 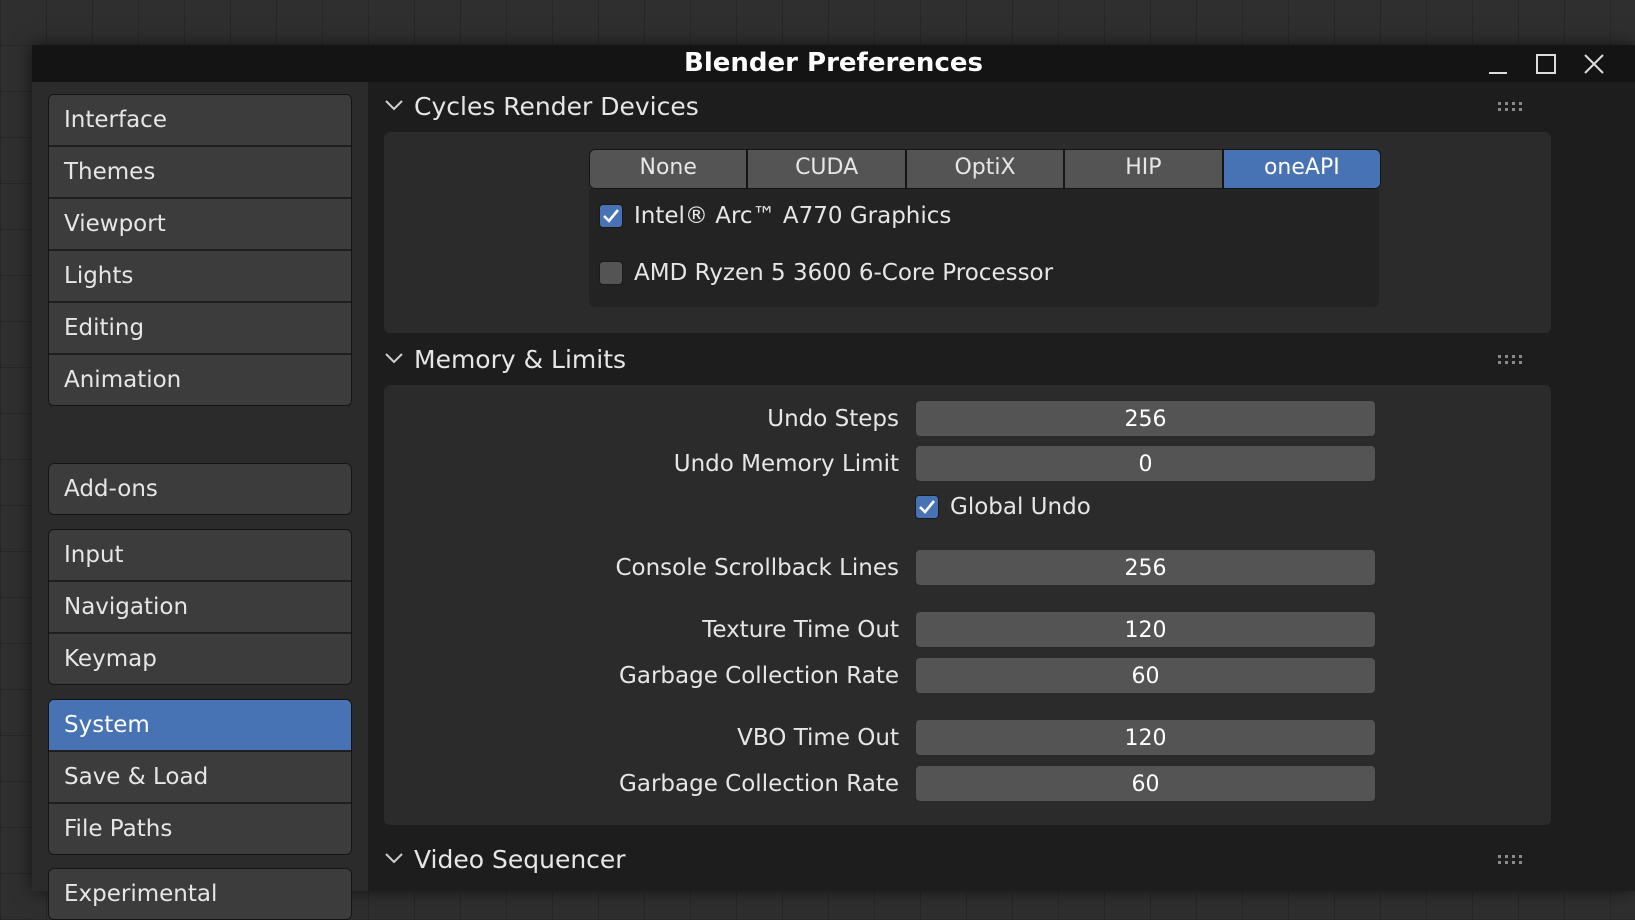 I want to click on sidebar-item-file-paths: File Paths, so click(x=200, y=828).